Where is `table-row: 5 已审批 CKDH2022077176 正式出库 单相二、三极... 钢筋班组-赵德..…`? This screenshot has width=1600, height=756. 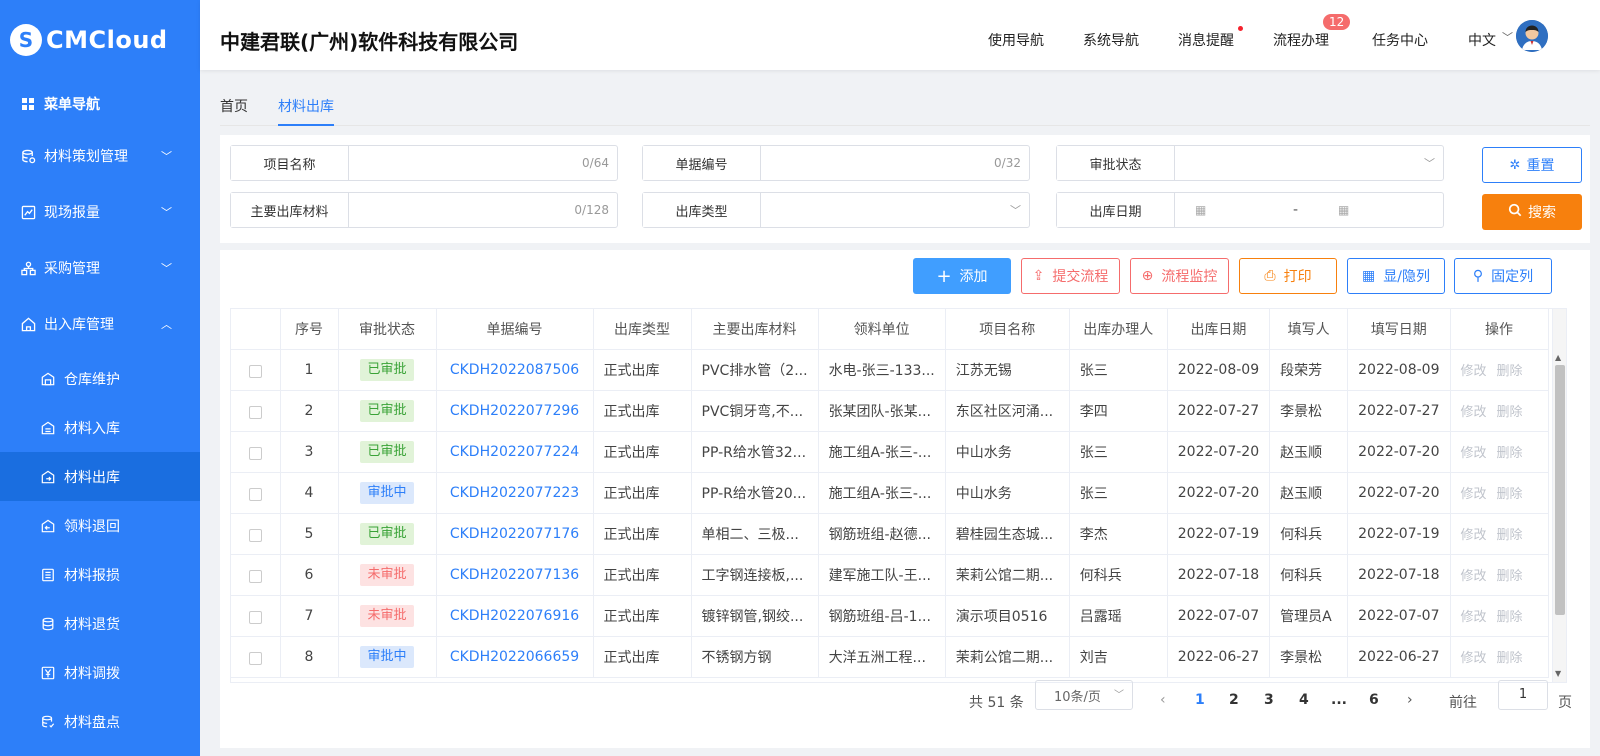 table-row: 5 已审批 CKDH2022077176 正式出库 单相二、三极... 钢筋班组-赵德..… is located at coordinates (890, 534).